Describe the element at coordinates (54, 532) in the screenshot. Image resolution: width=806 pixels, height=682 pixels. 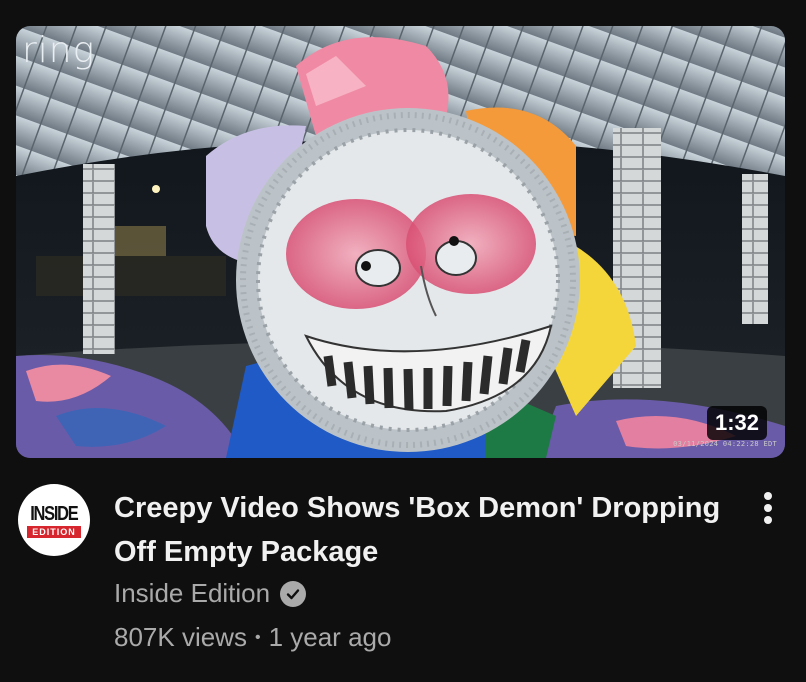
I see `avatar-logo-line2: EDITION` at that location.